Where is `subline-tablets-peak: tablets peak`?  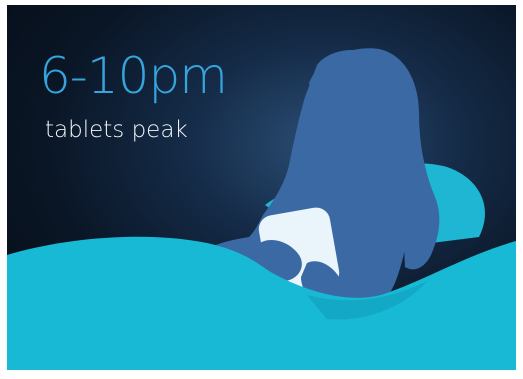 subline-tablets-peak: tablets peak is located at coordinates (116, 130).